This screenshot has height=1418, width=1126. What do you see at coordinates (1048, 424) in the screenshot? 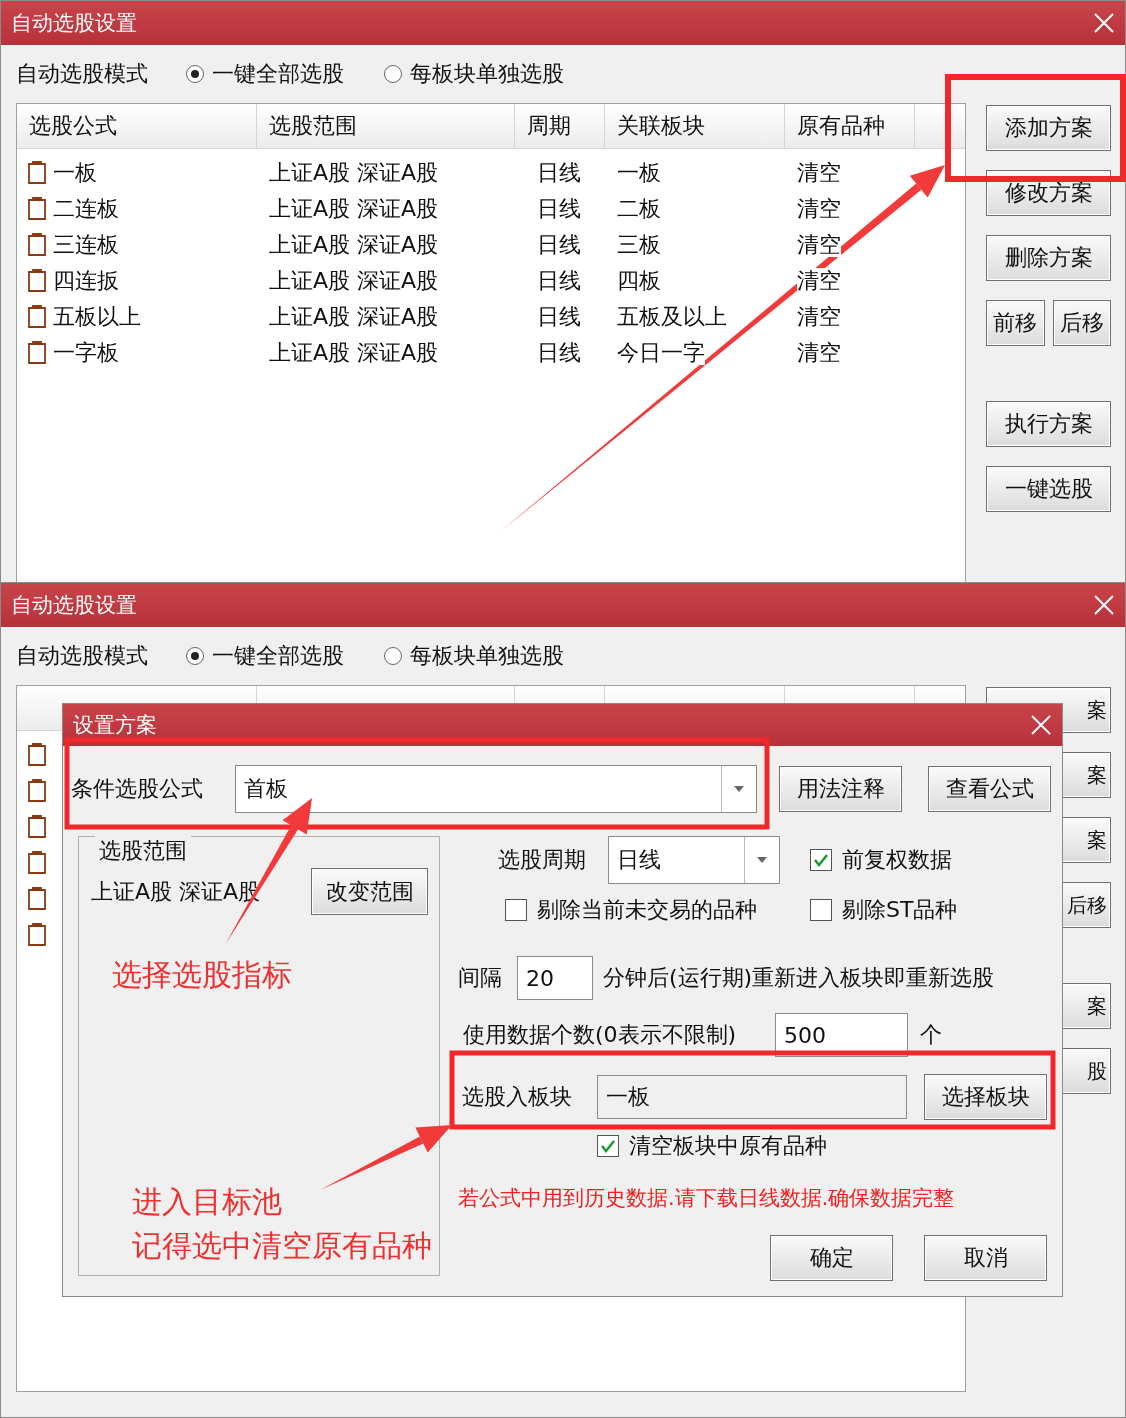
I see `action-button: 执行方案` at bounding box center [1048, 424].